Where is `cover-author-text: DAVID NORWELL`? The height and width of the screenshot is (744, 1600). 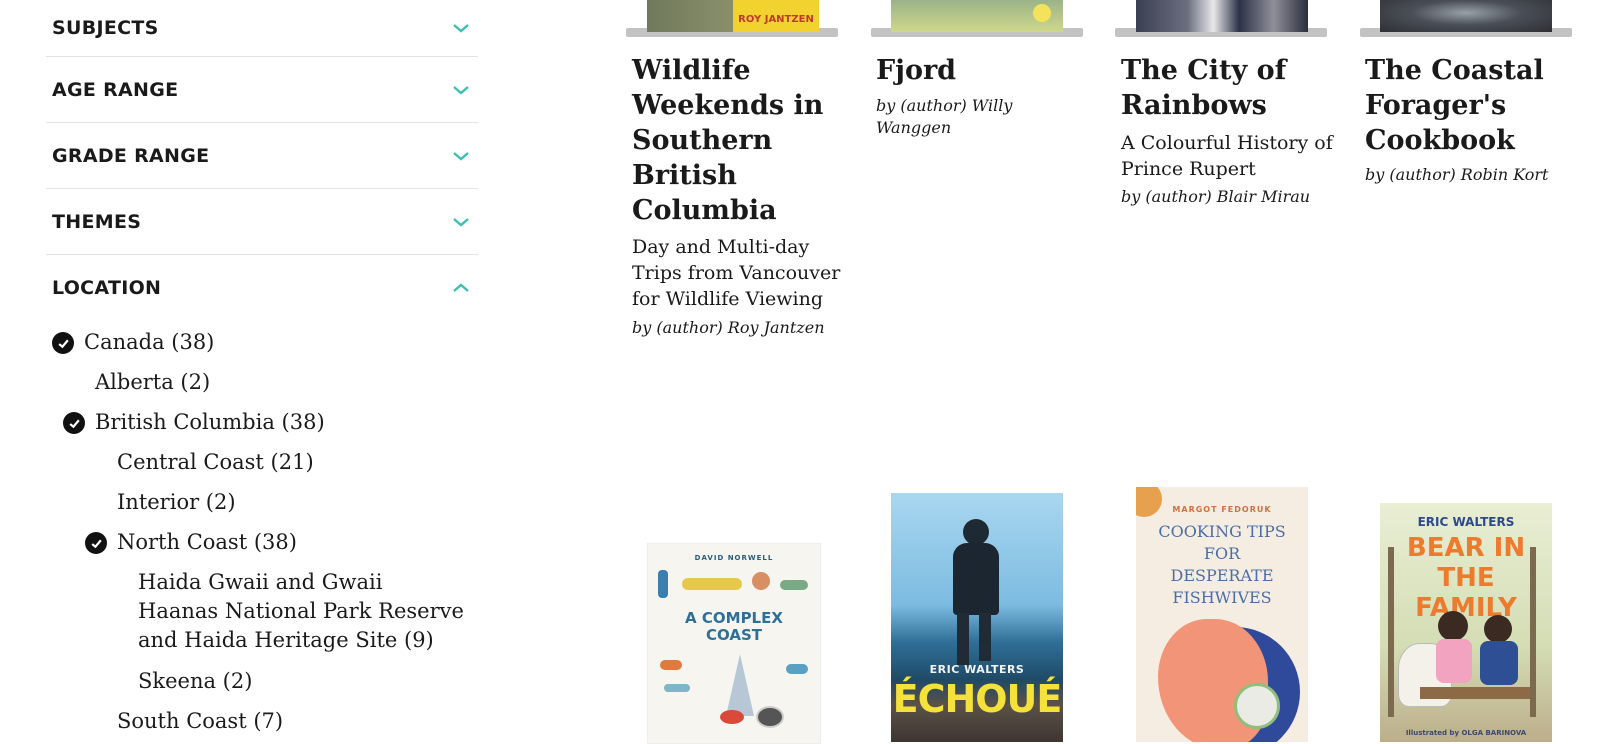
cover-author-text: DAVID NORWELL is located at coordinates (734, 558).